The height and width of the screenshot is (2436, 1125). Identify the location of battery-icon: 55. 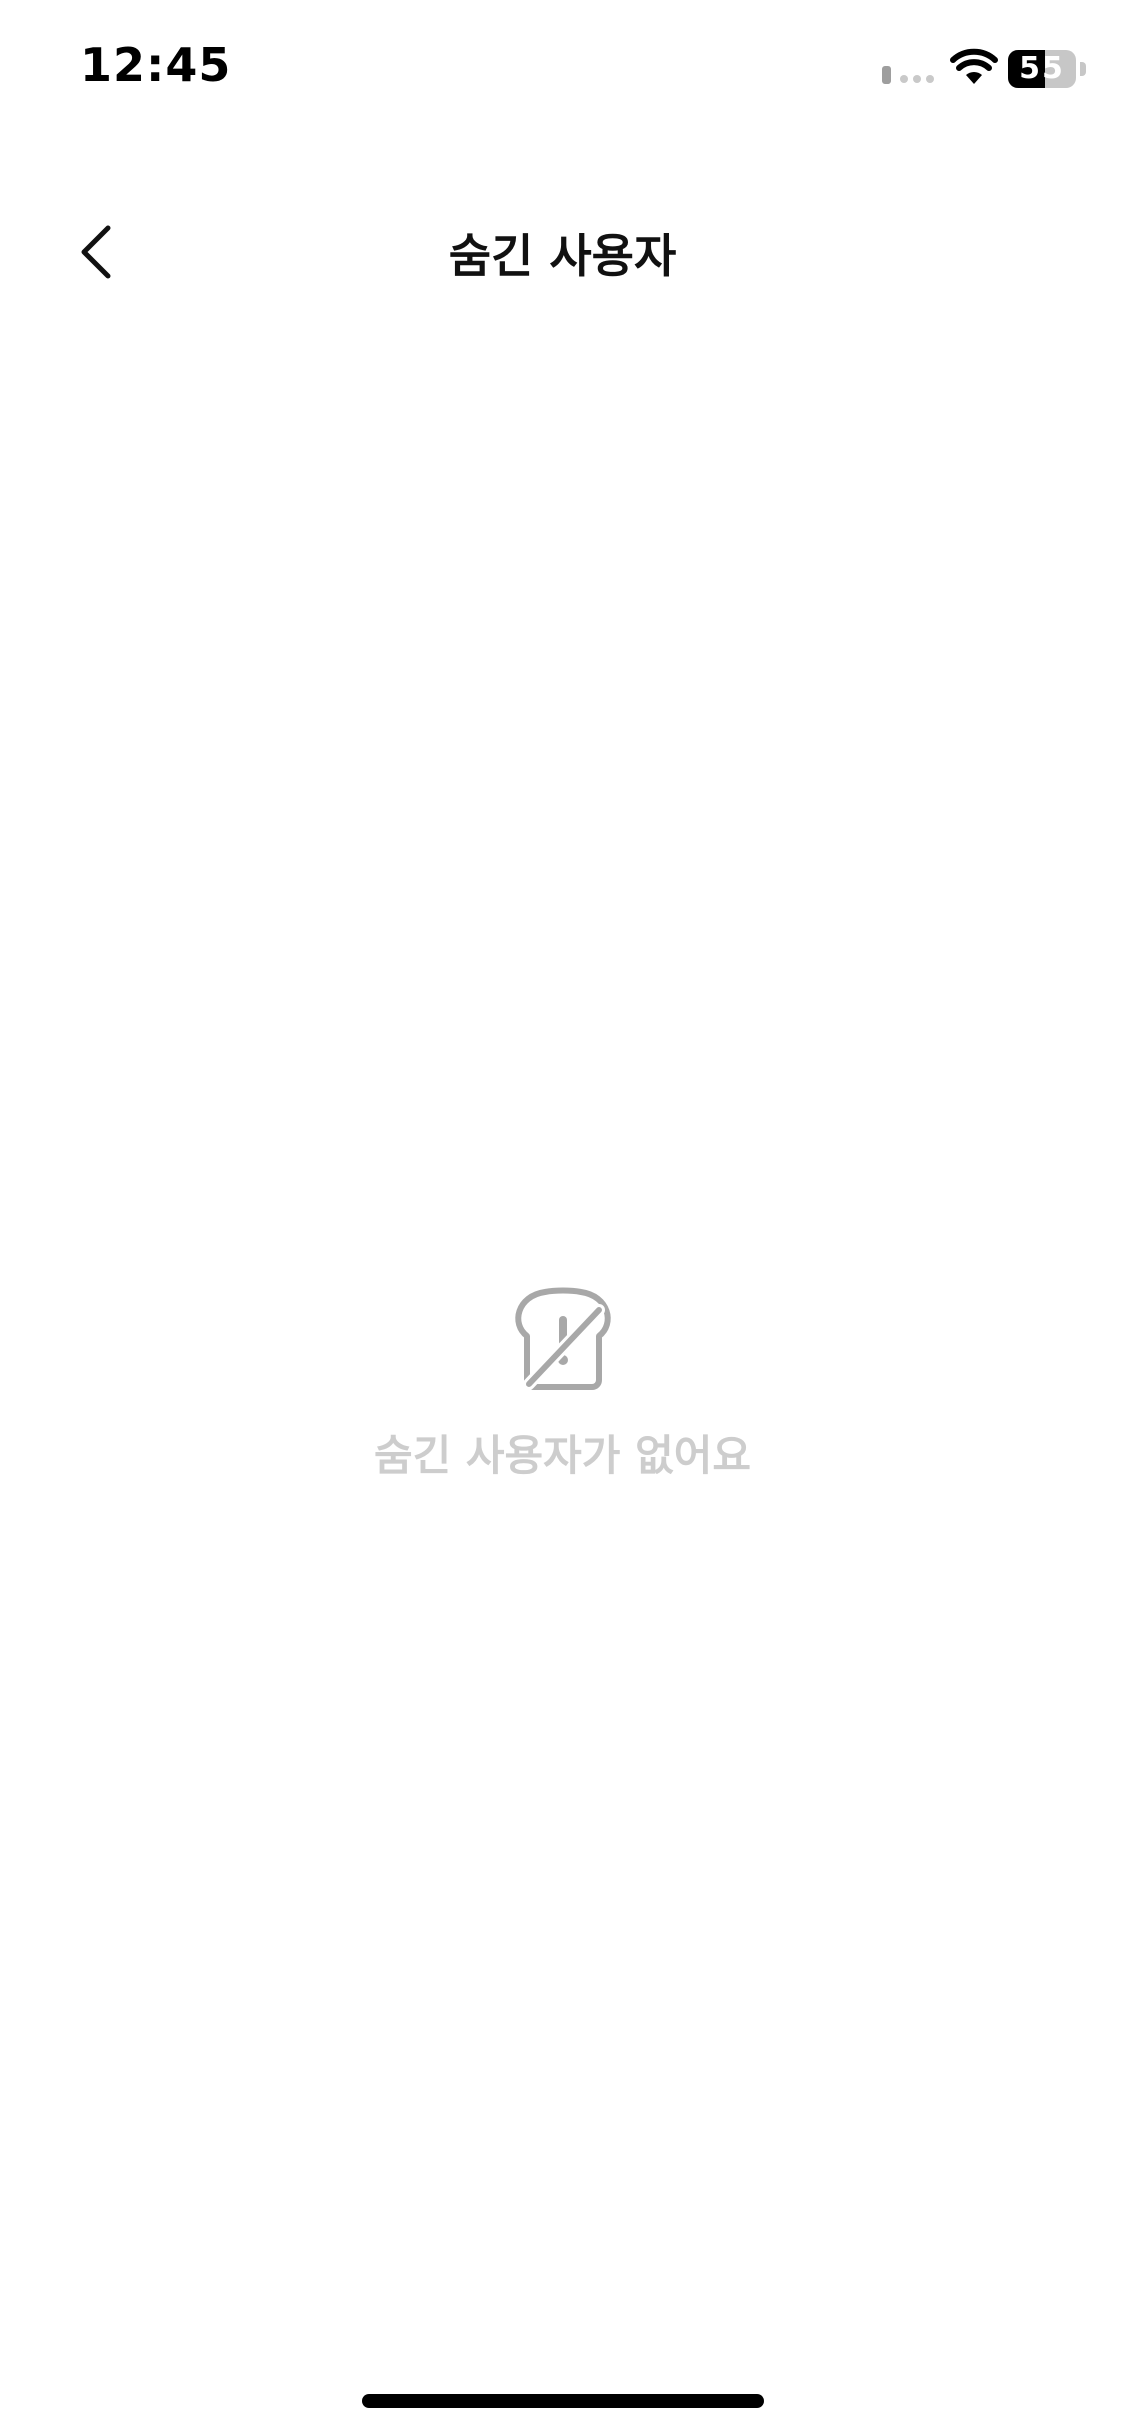
(1048, 69).